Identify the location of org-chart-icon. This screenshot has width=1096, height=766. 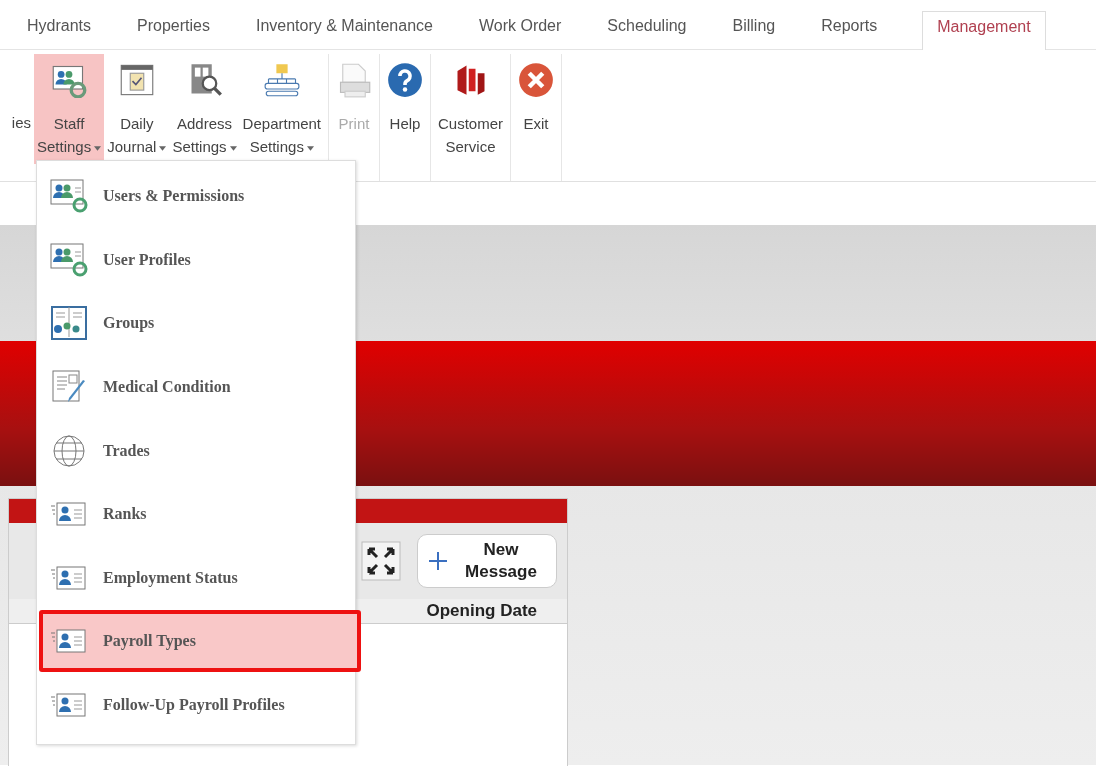
(281, 80).